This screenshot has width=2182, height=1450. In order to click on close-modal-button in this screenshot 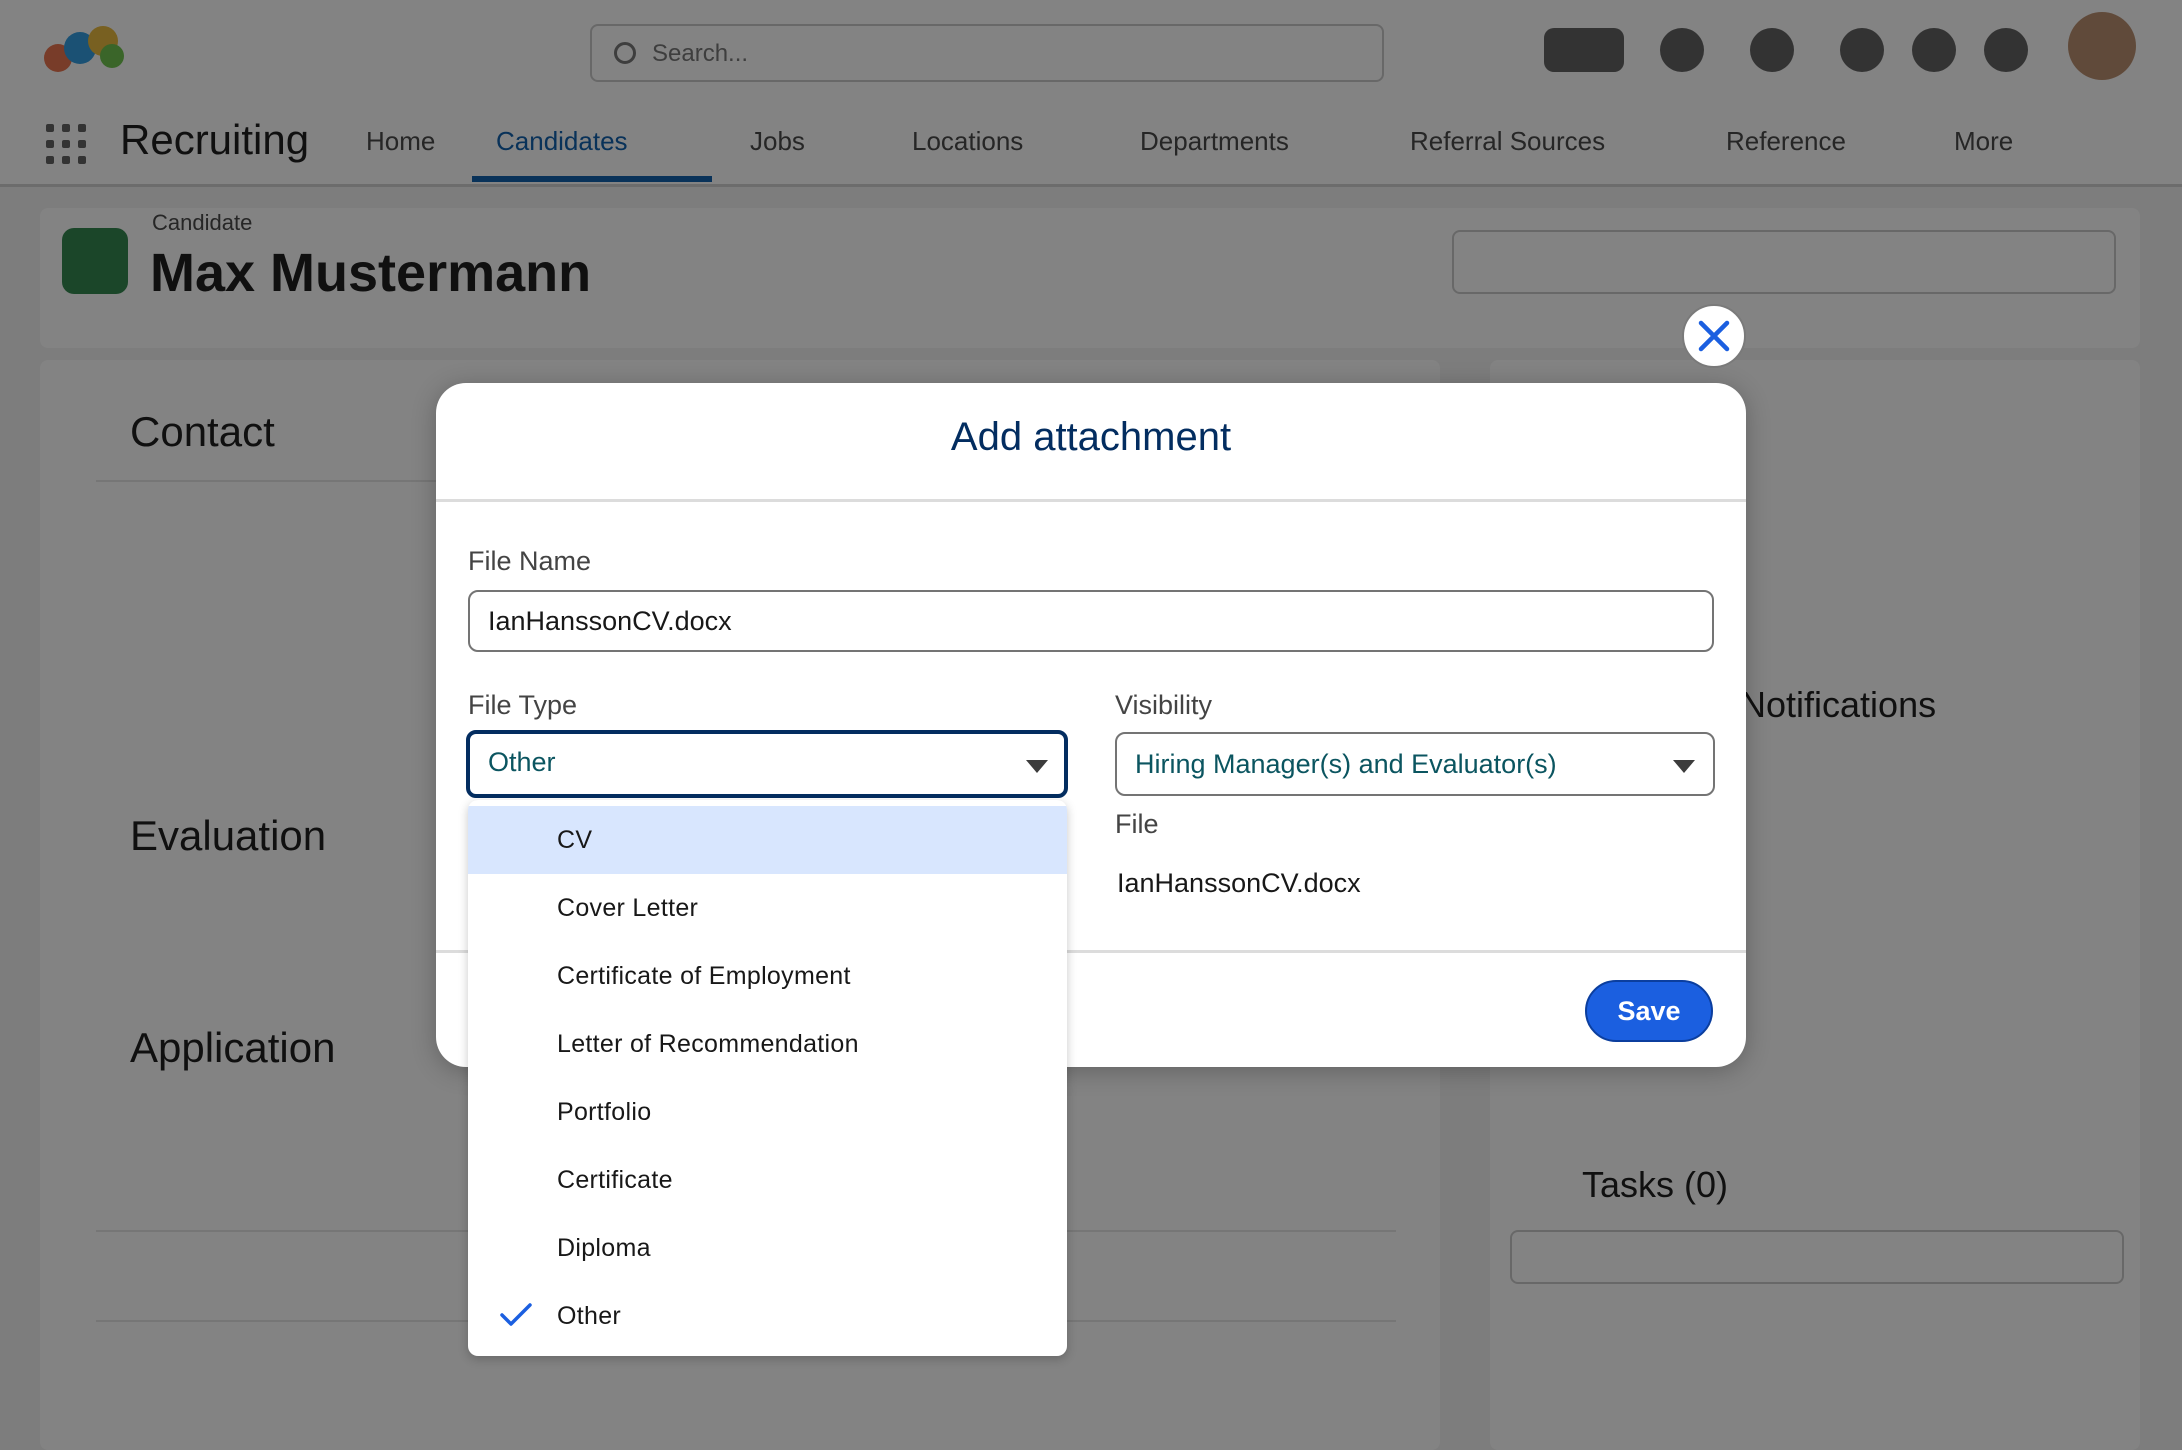, I will do `click(1714, 336)`.